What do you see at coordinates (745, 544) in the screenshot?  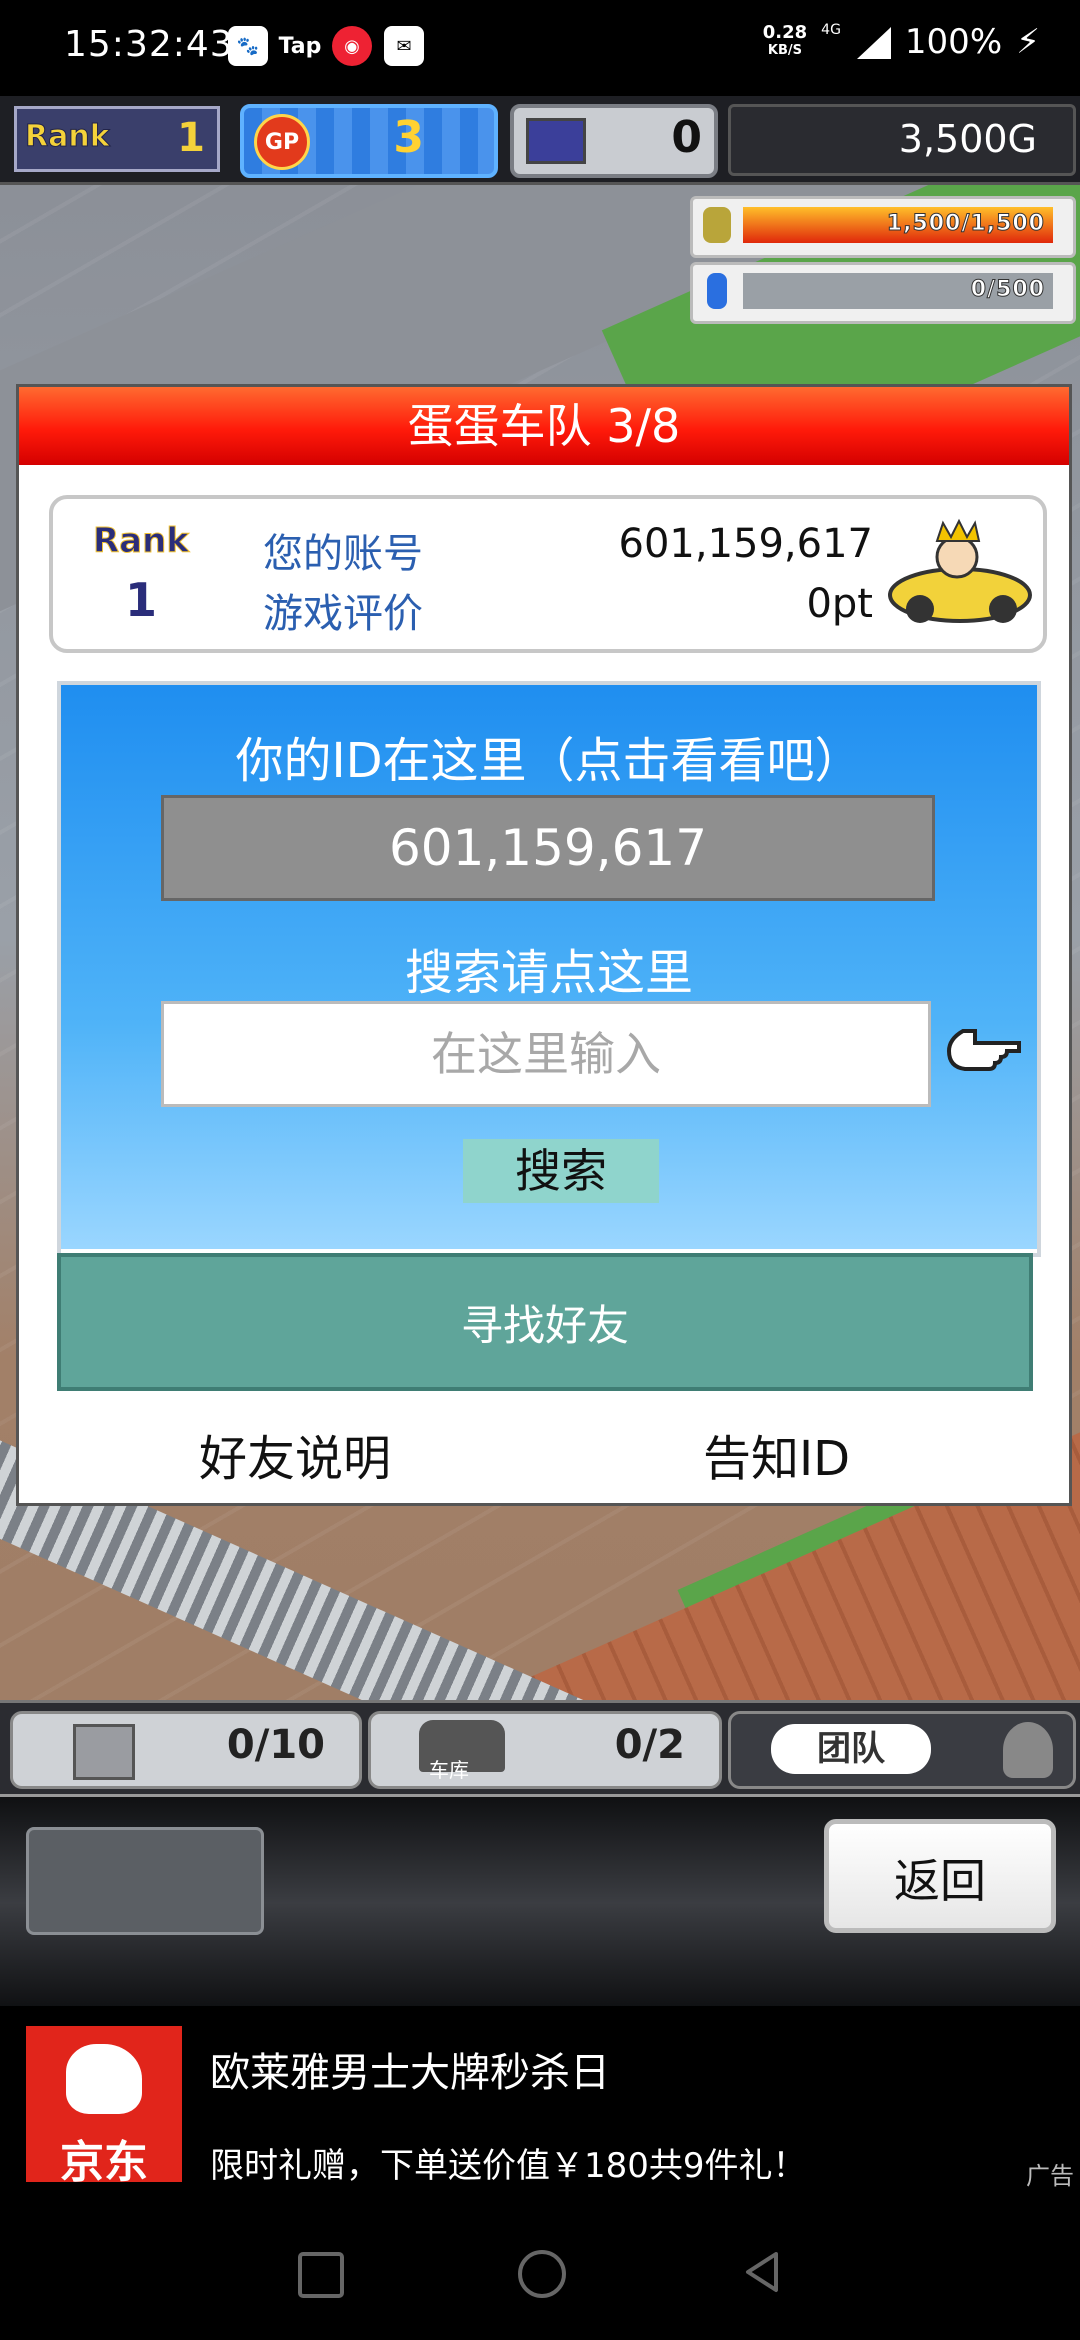 I see `account-value: 601,159,617` at bounding box center [745, 544].